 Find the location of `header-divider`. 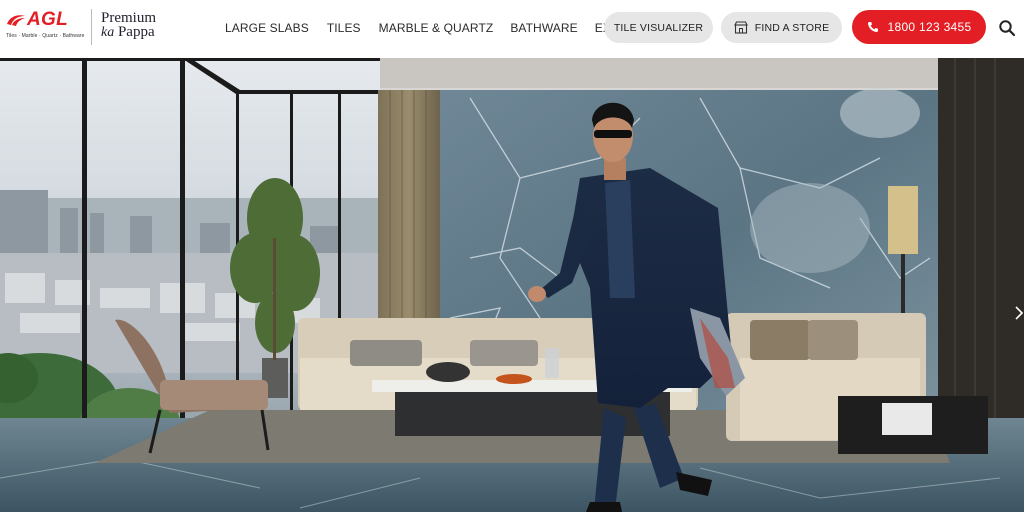

header-divider is located at coordinates (91, 27).